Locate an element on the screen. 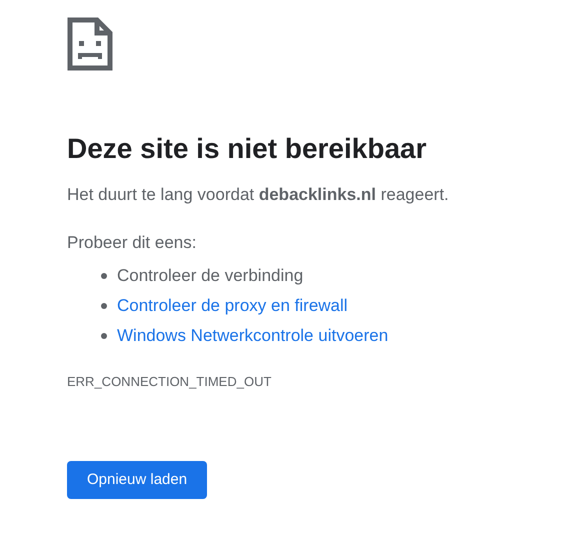  reload-button: Opnieuw laden is located at coordinates (137, 480).